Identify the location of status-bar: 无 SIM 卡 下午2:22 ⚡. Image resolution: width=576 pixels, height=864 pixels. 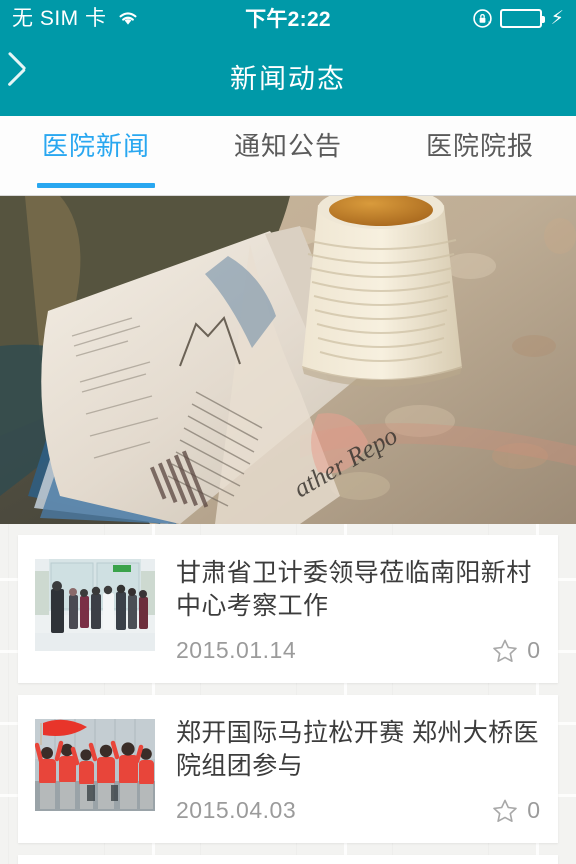
(288, 18).